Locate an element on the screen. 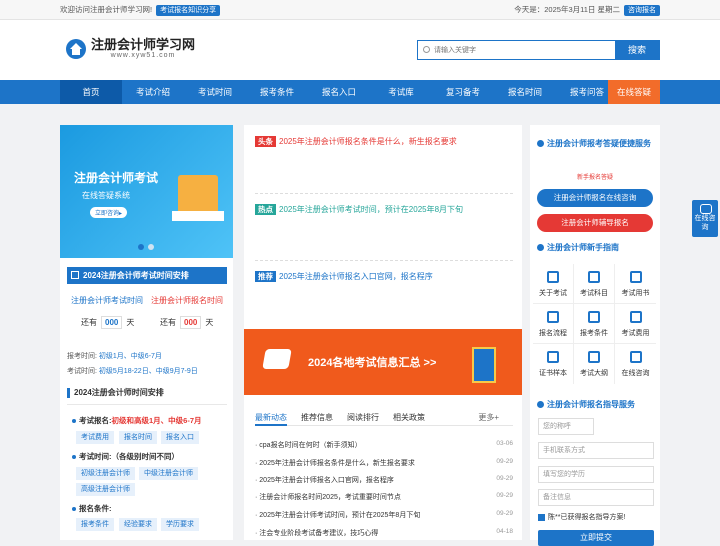  compass-icon is located at coordinates (540, 248).